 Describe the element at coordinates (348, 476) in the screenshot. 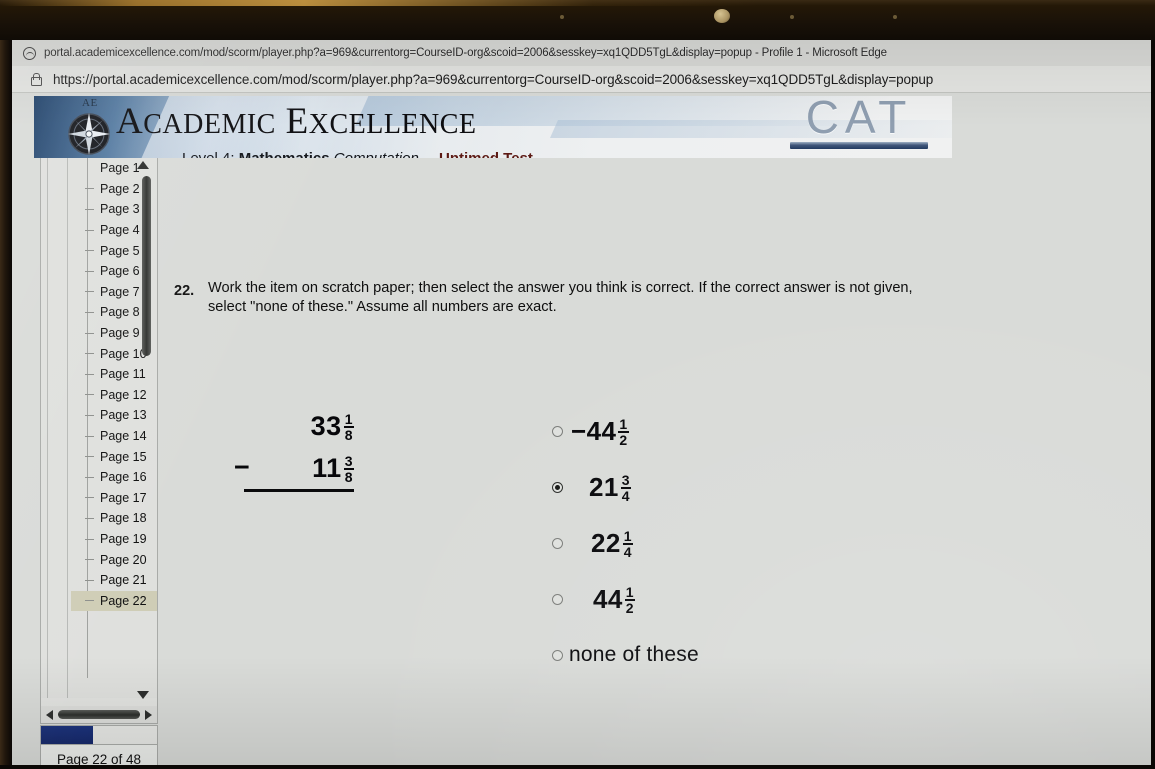

I see `operand-2-denominator: 8` at that location.